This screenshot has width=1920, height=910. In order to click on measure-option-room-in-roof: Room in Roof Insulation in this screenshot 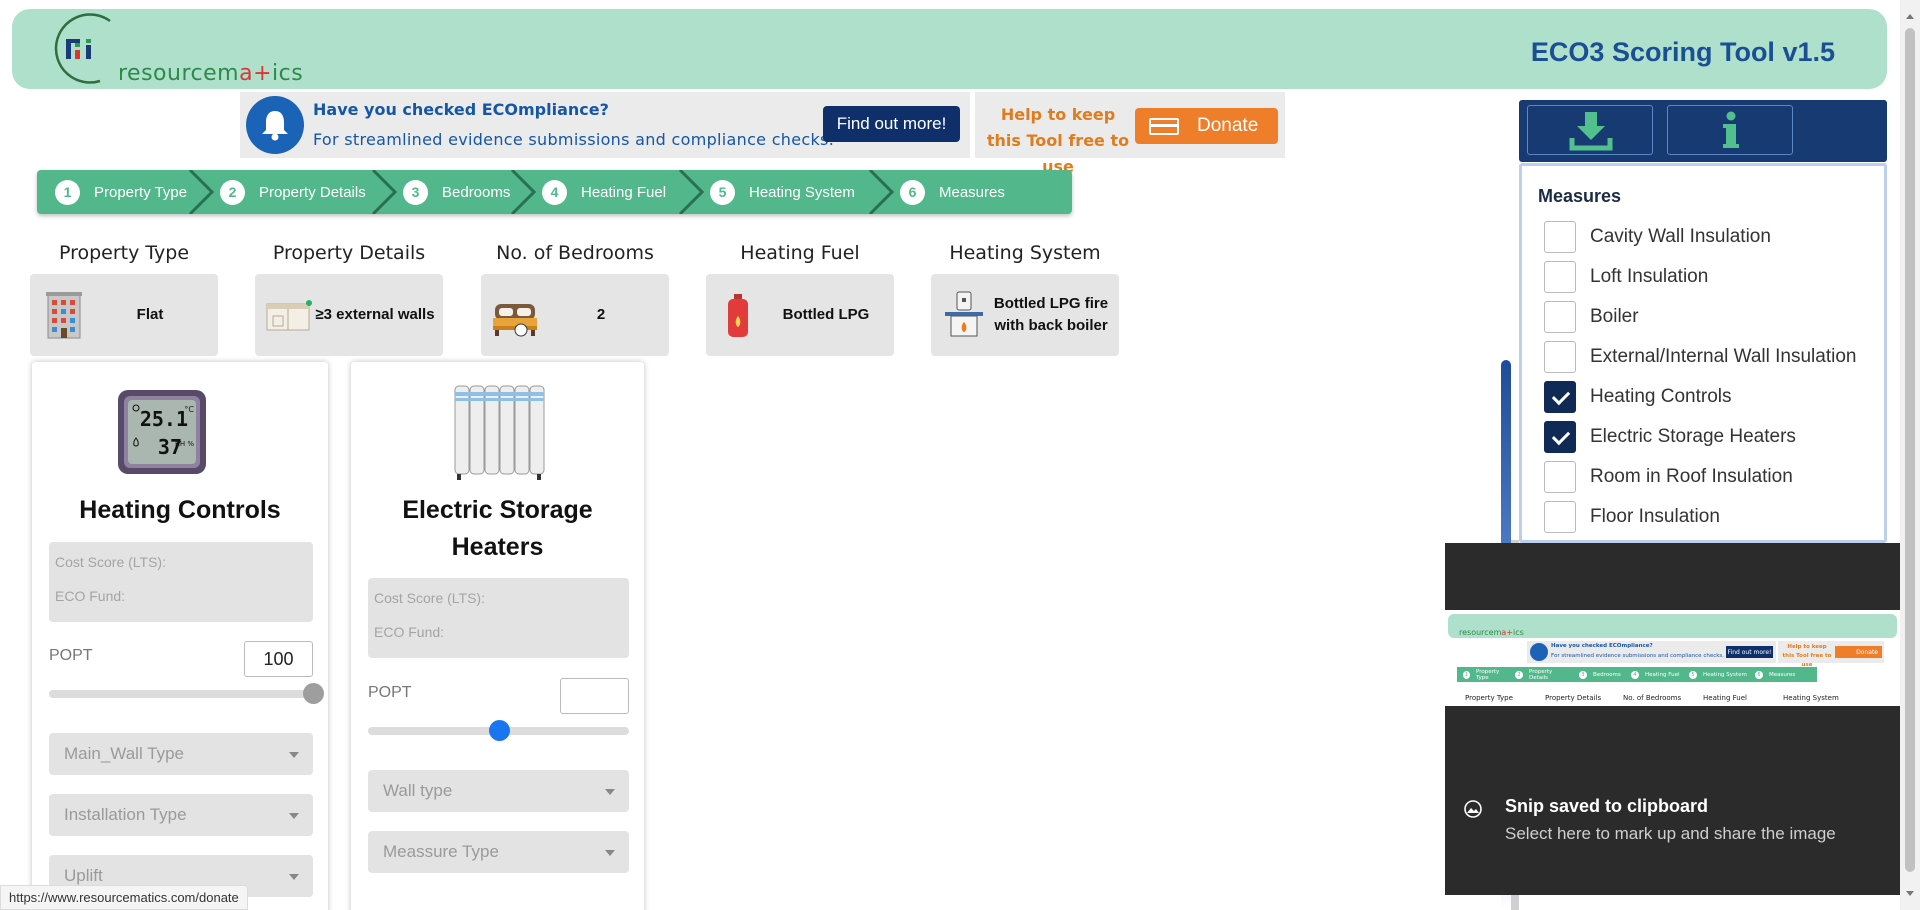, I will do `click(1668, 477)`.